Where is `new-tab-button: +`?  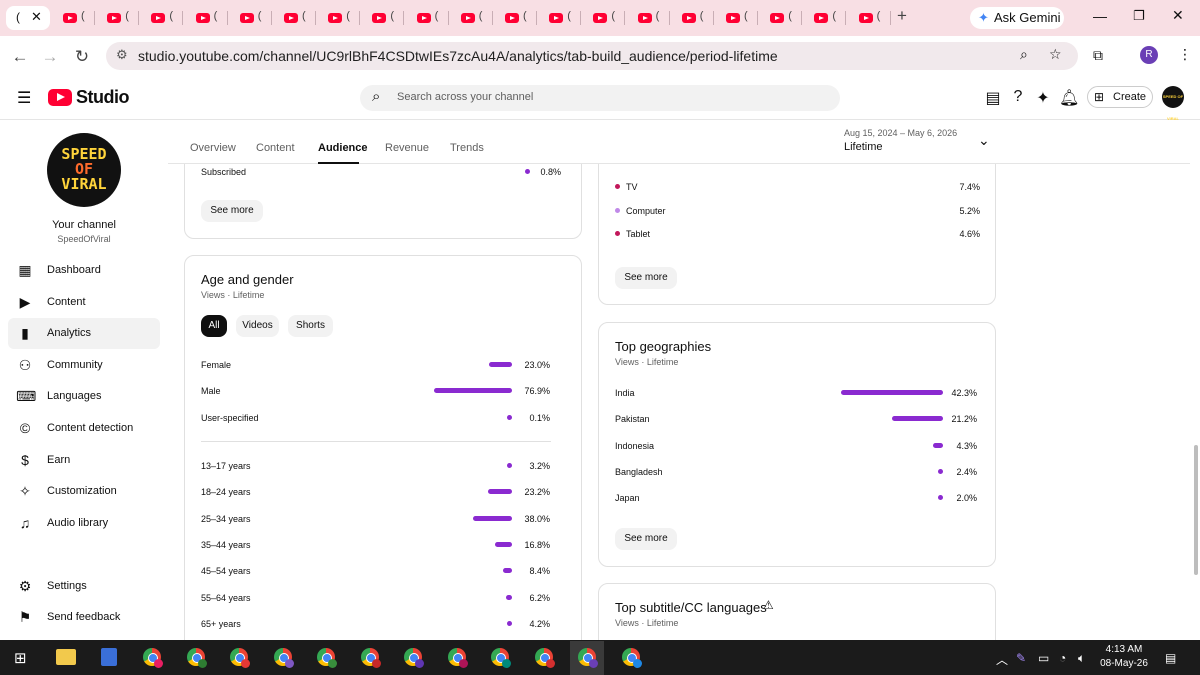 new-tab-button: + is located at coordinates (902, 16).